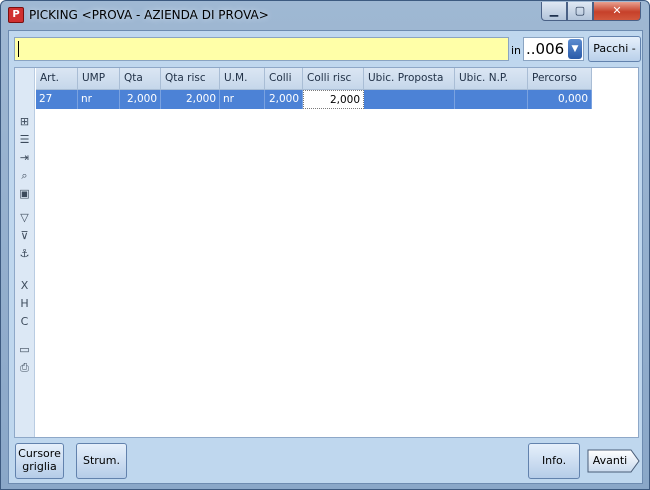  What do you see at coordinates (39, 466) in the screenshot?
I see `cursore-label-line2: griglia` at bounding box center [39, 466].